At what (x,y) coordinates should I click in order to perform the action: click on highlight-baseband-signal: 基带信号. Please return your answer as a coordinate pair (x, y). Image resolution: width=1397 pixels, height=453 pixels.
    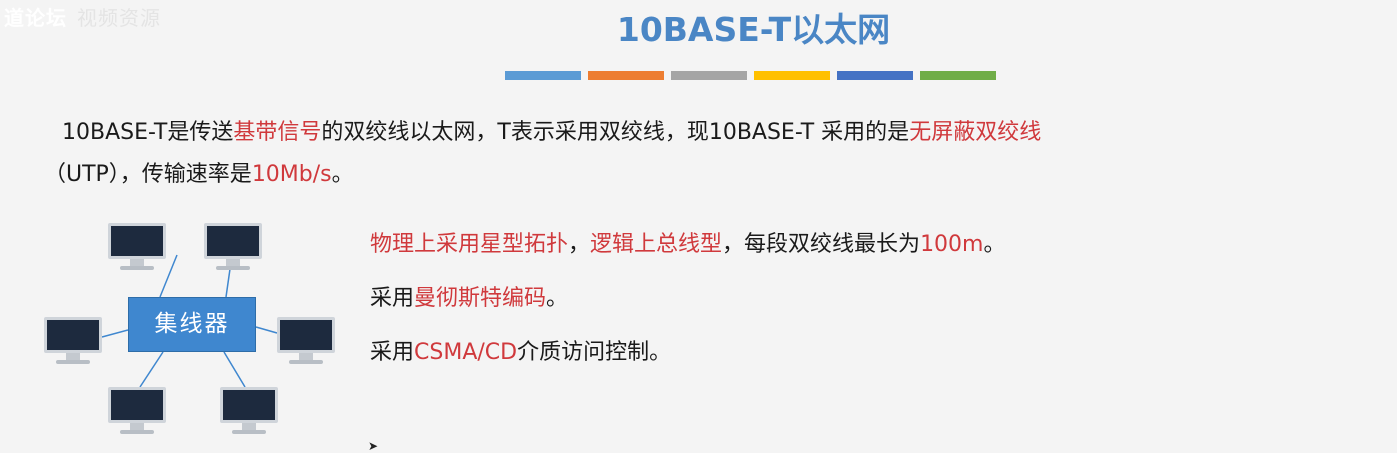
    Looking at the image, I should click on (277, 132).